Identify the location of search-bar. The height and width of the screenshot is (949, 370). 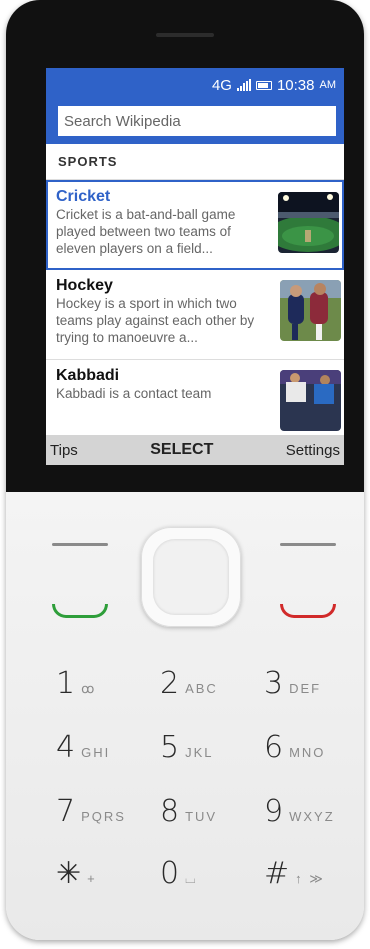
(195, 123).